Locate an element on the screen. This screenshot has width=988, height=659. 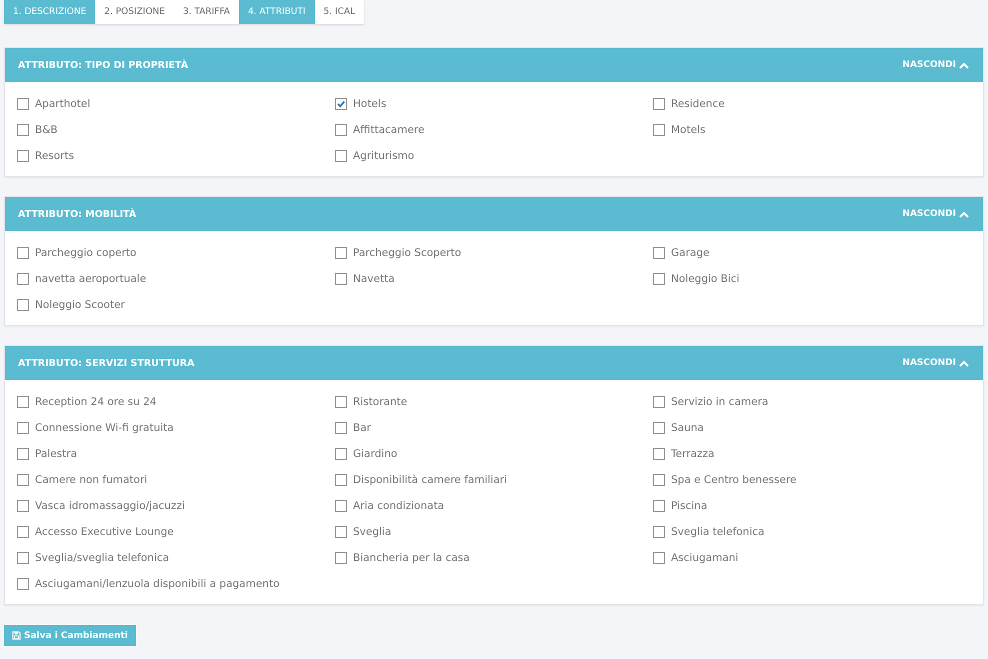
option-label: Motels is located at coordinates (688, 130).